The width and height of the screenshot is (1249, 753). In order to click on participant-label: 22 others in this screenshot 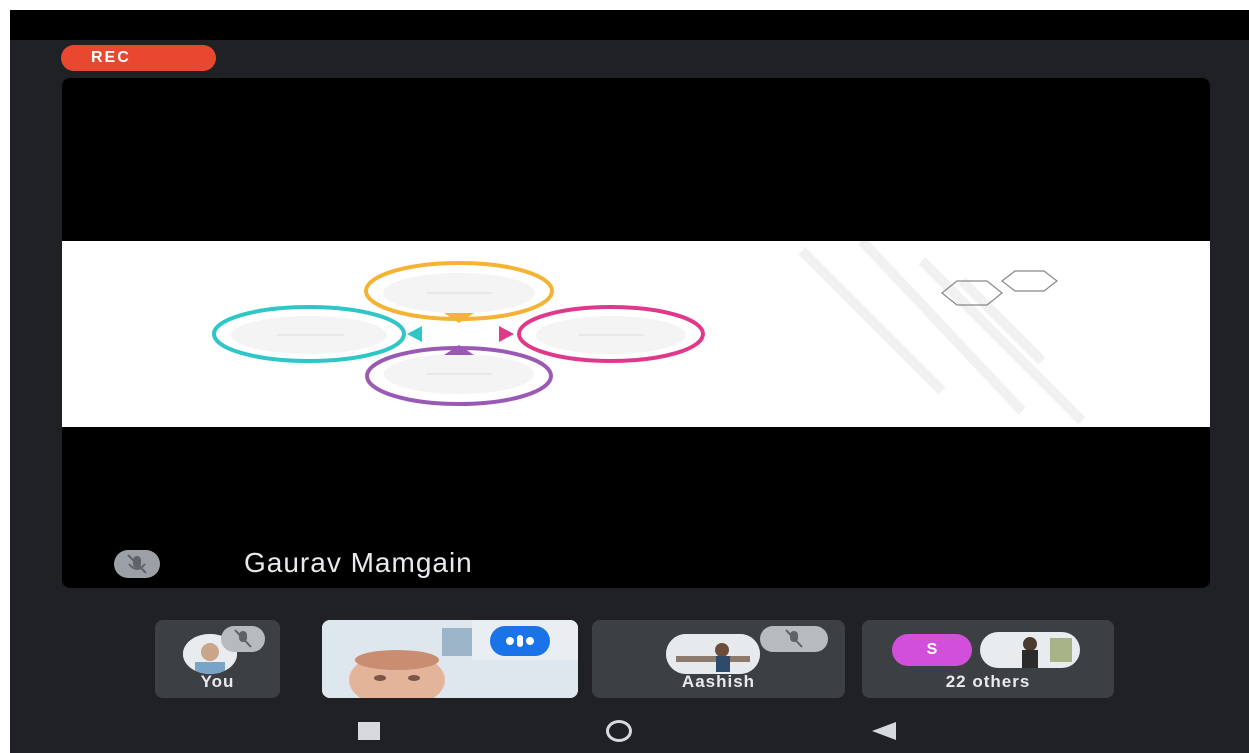, I will do `click(988, 681)`.